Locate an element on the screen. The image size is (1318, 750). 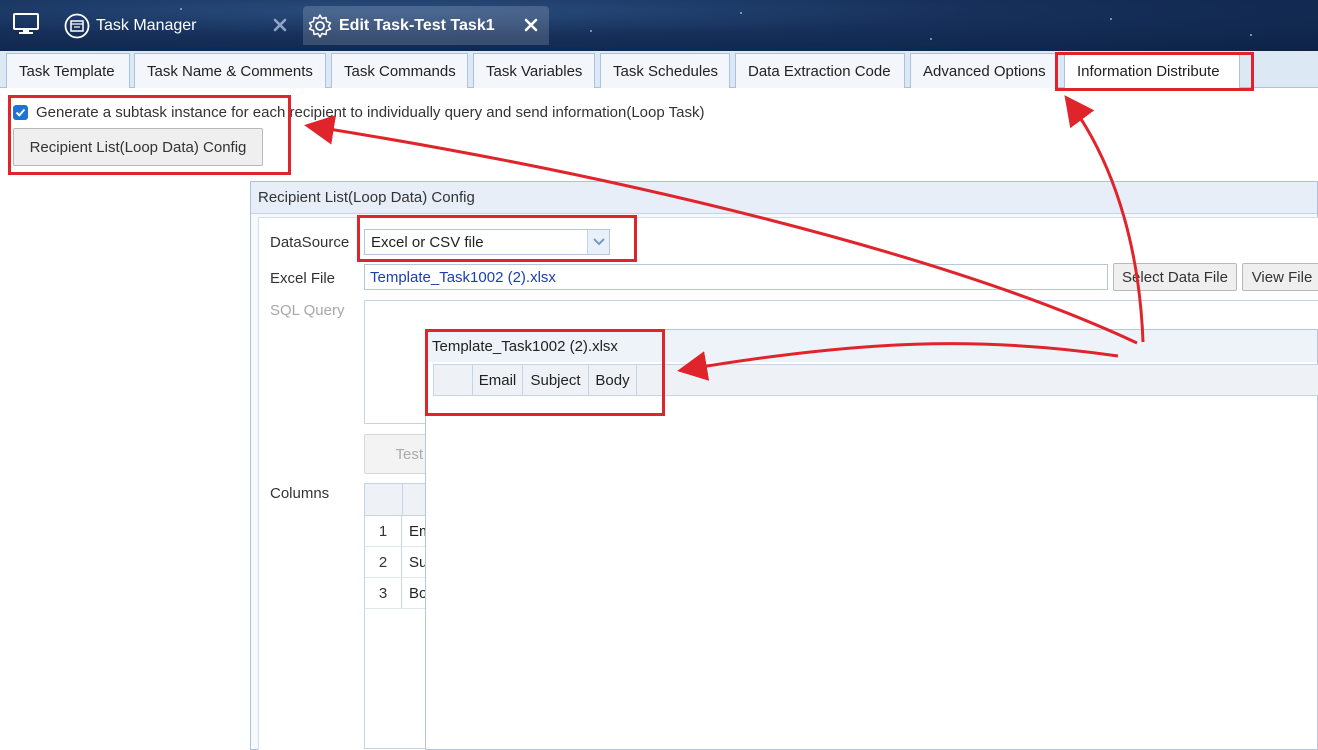
columns-grid-header is located at coordinates (399, 500).